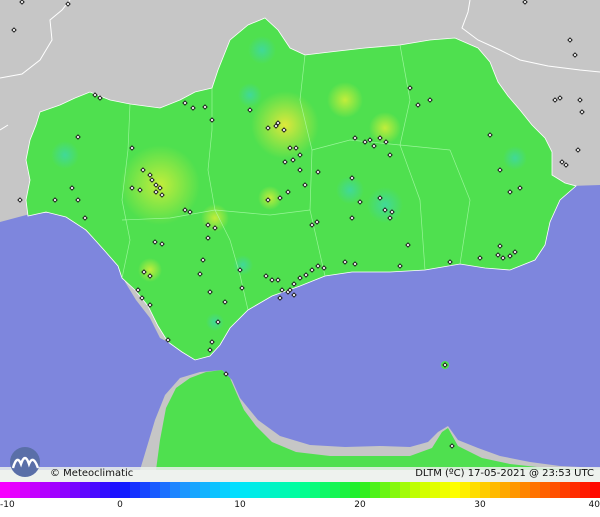 This screenshot has height=517, width=600. What do you see at coordinates (504, 473) in the screenshot?
I see `map-title: DLTM (ºC) 17-05-2021 @ 23:53 UTC` at bounding box center [504, 473].